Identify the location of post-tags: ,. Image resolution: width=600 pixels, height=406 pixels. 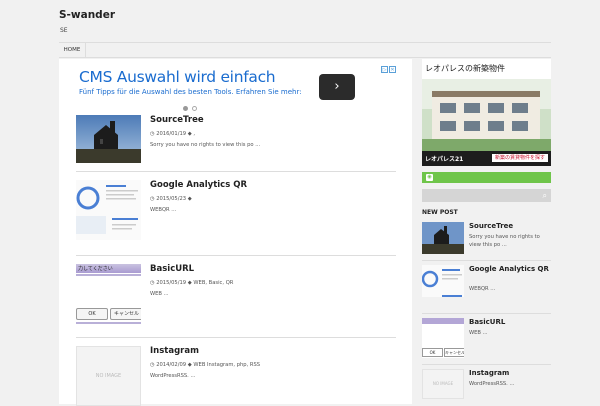
(194, 134).